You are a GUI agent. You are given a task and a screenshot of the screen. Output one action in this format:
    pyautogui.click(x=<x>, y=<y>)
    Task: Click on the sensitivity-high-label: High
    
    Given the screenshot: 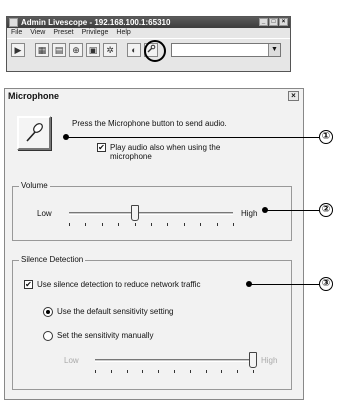 What is the action you would take?
    pyautogui.click(x=269, y=360)
    